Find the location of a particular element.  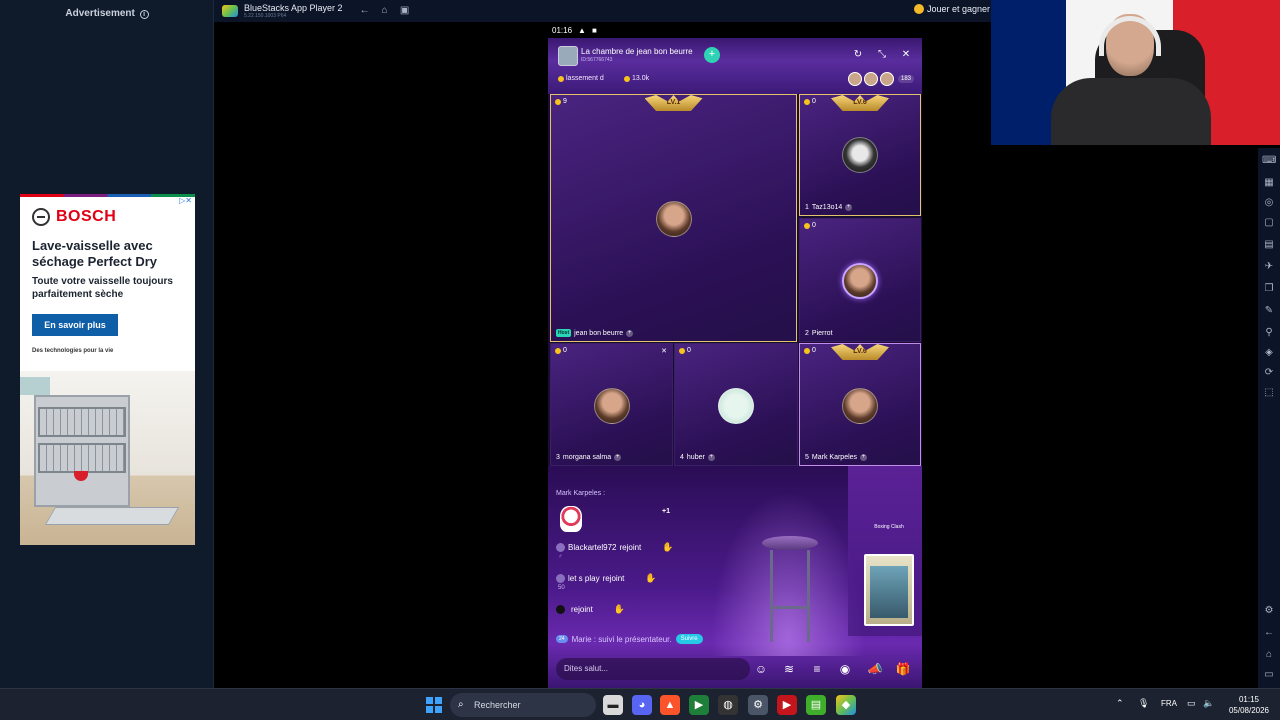

gift-icon: 🎁 is located at coordinates (903, 669).